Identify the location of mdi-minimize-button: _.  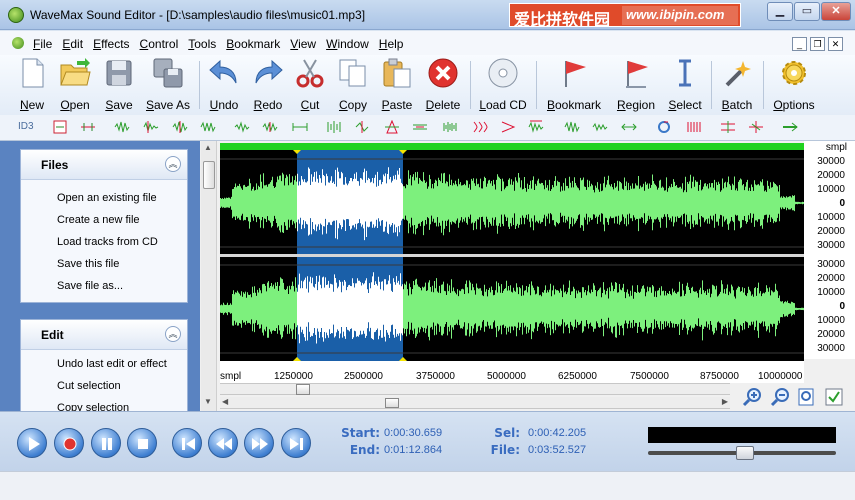
(799, 44).